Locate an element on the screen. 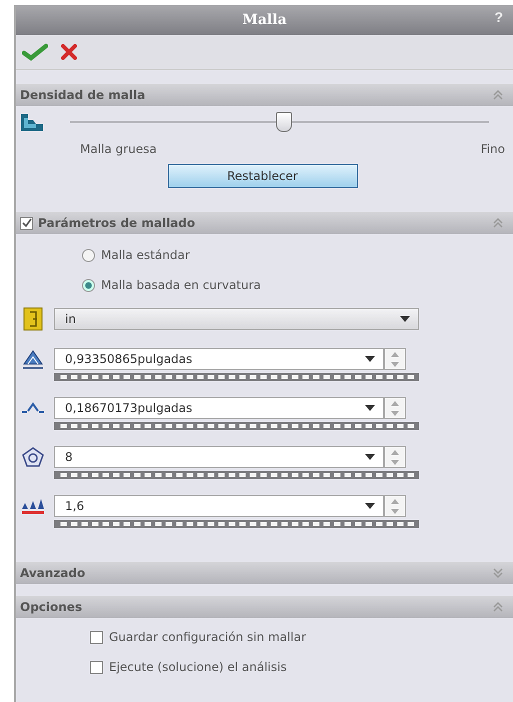  checkmark-icon is located at coordinates (35, 52).